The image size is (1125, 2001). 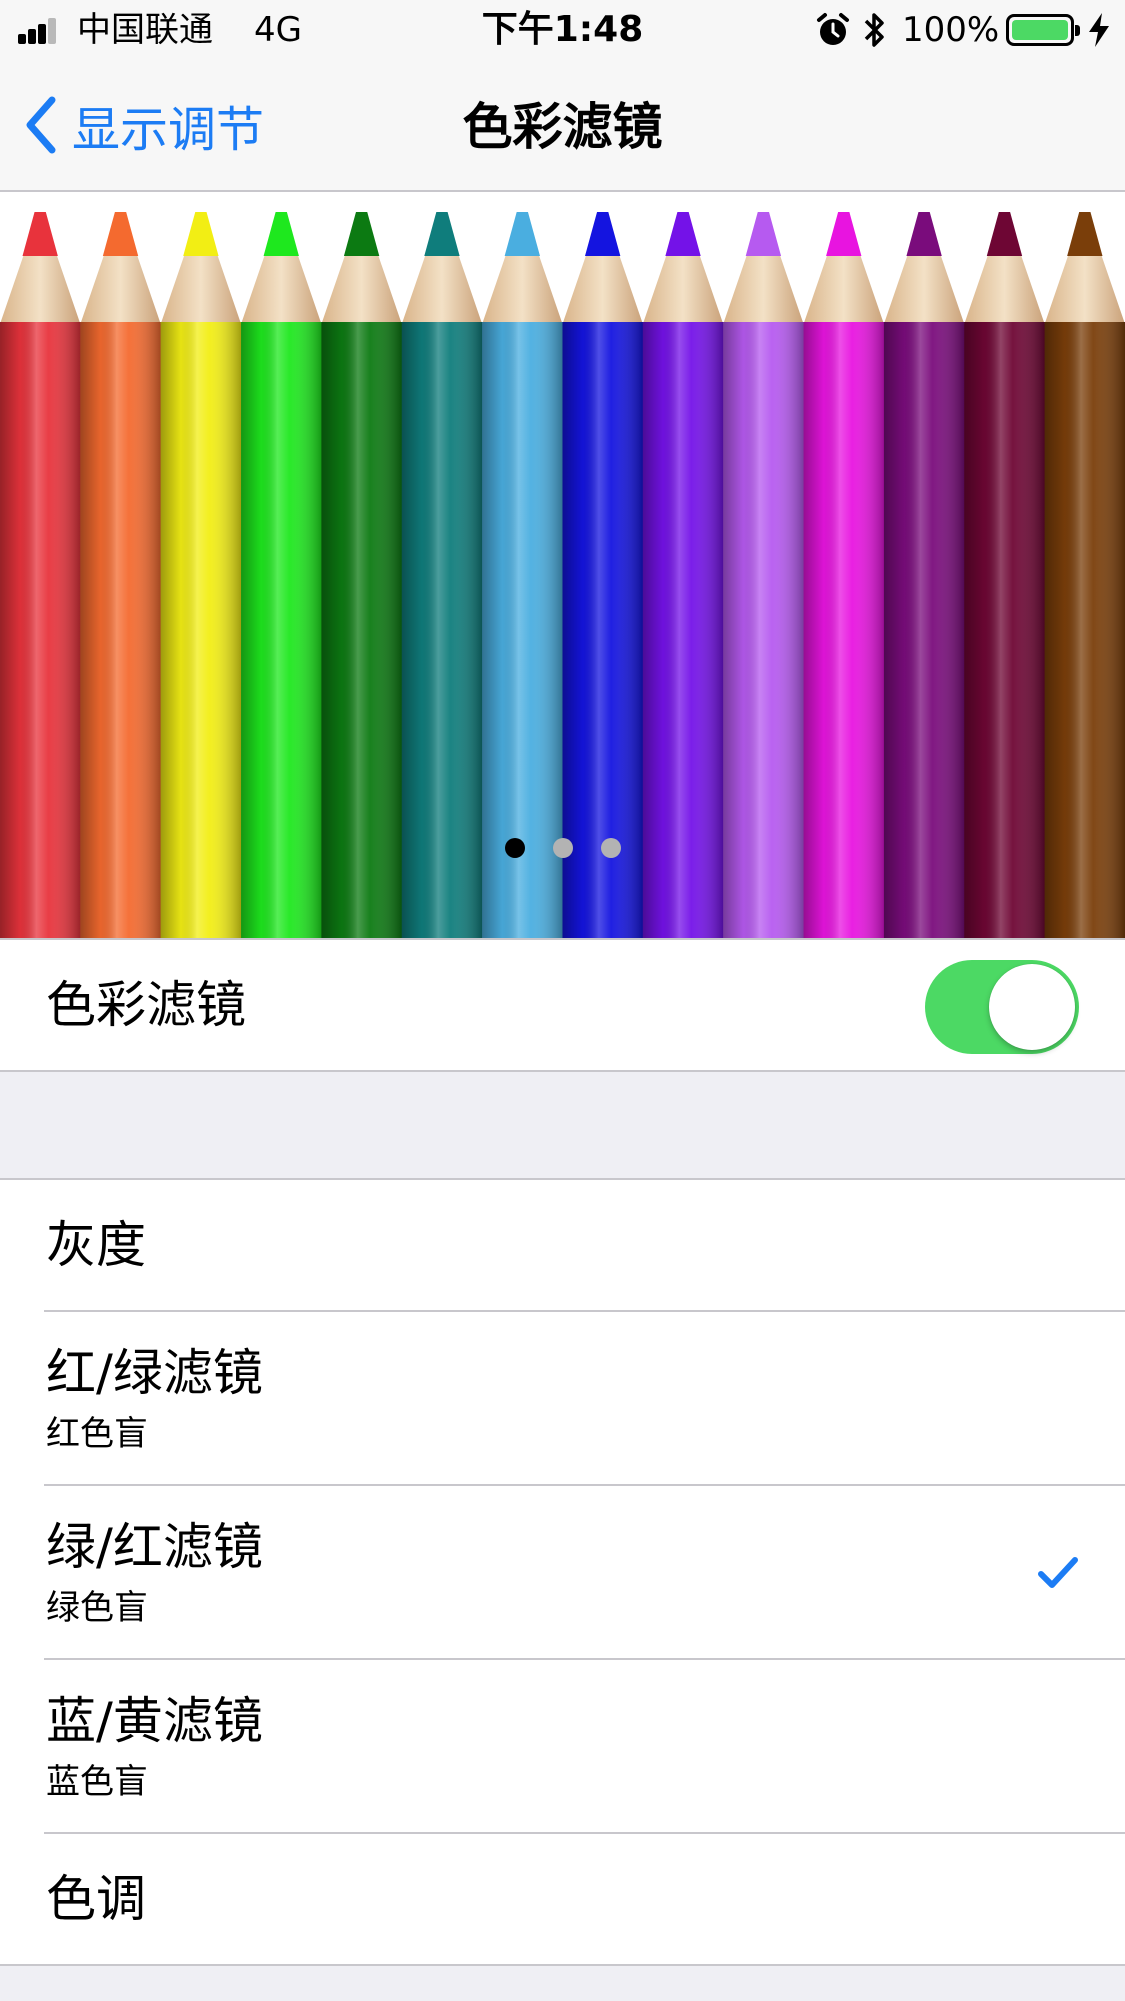 I want to click on filter-subtitle: 蓝色盲, so click(x=97, y=1782).